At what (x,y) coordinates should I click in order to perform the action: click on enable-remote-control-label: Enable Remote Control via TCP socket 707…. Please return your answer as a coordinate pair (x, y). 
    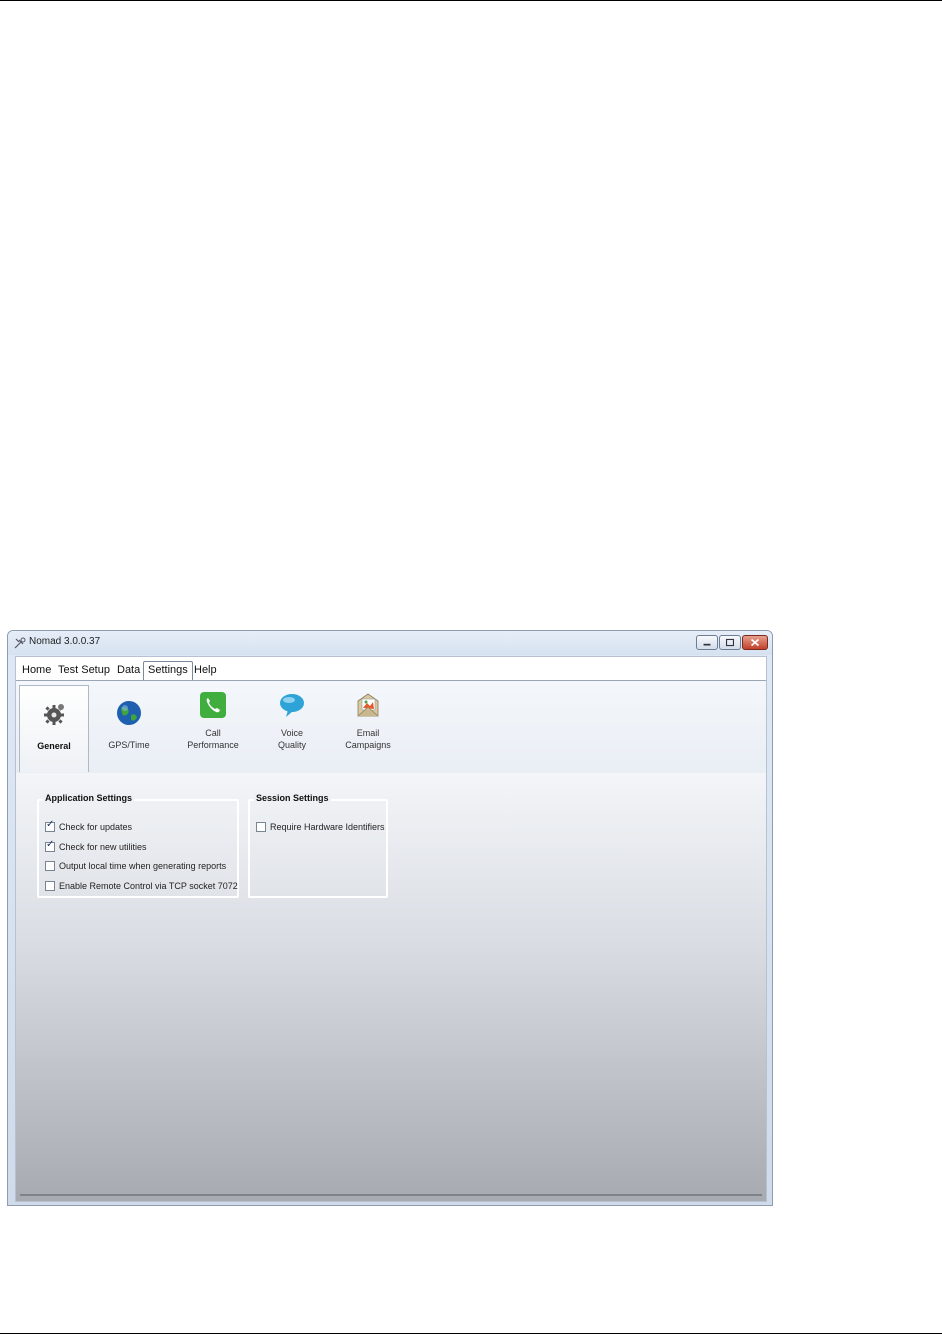
    Looking at the image, I should click on (148, 886).